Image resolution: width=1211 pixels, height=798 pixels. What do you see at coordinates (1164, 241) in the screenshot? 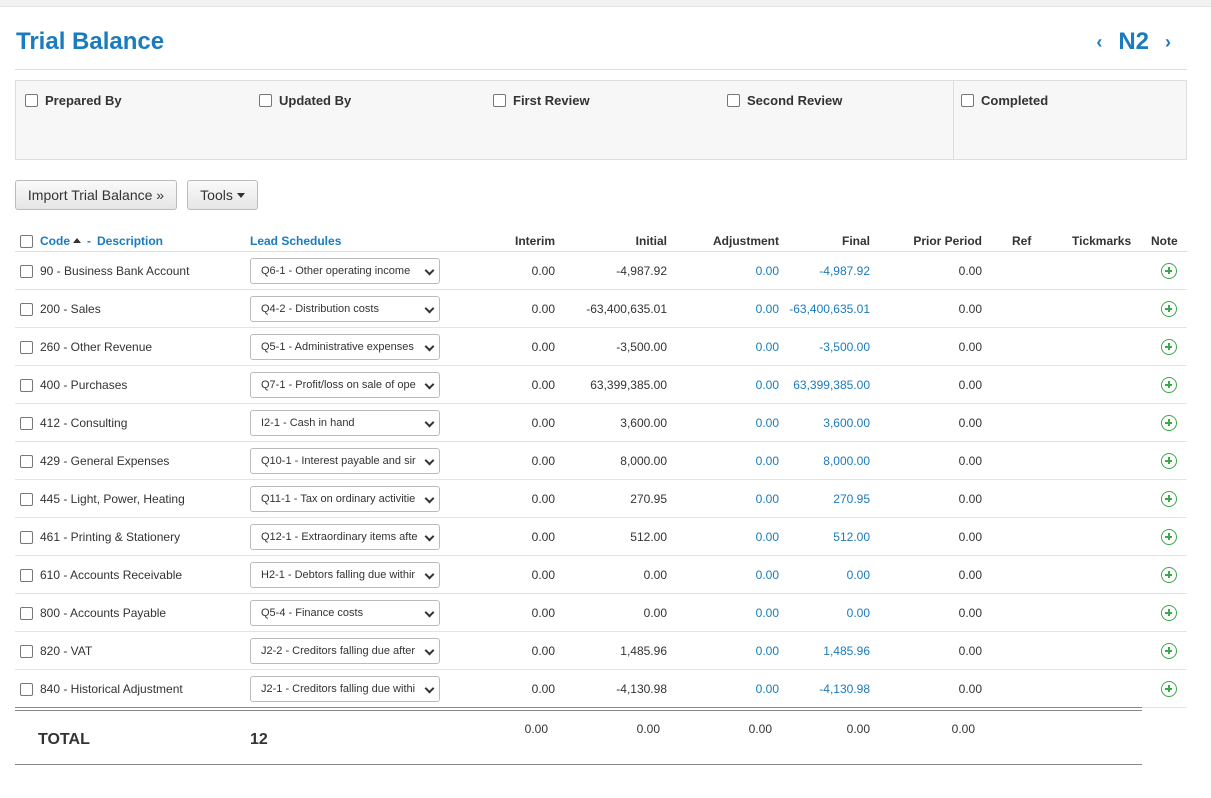
I see `column-header-note: Note` at bounding box center [1164, 241].